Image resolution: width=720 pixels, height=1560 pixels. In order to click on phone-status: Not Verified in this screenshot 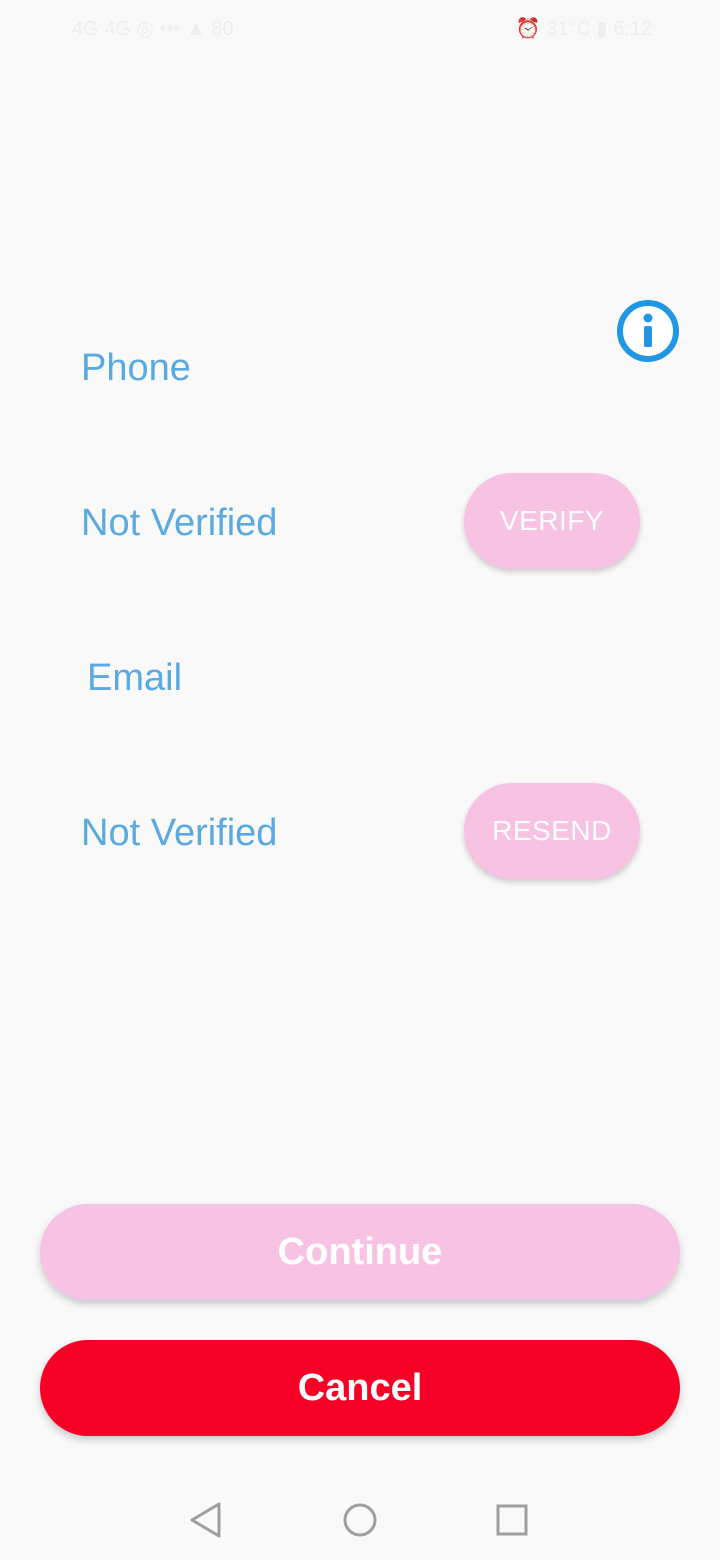, I will do `click(179, 523)`.